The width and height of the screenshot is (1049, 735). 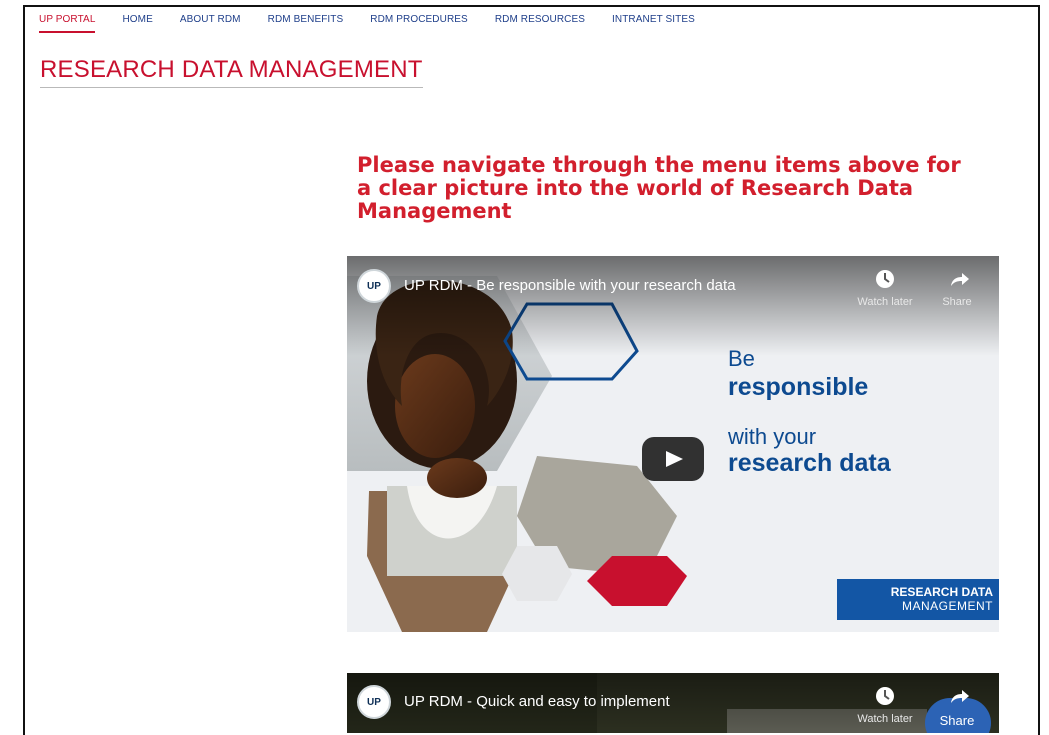 I want to click on play-icon, so click(x=673, y=459).